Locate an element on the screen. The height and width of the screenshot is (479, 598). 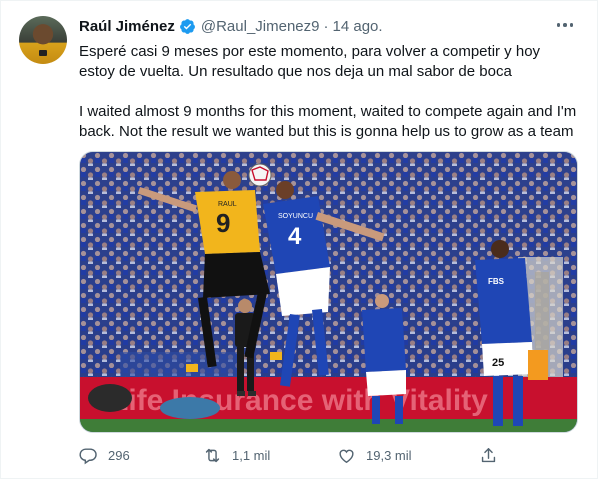
share-button is located at coordinates (493, 455).